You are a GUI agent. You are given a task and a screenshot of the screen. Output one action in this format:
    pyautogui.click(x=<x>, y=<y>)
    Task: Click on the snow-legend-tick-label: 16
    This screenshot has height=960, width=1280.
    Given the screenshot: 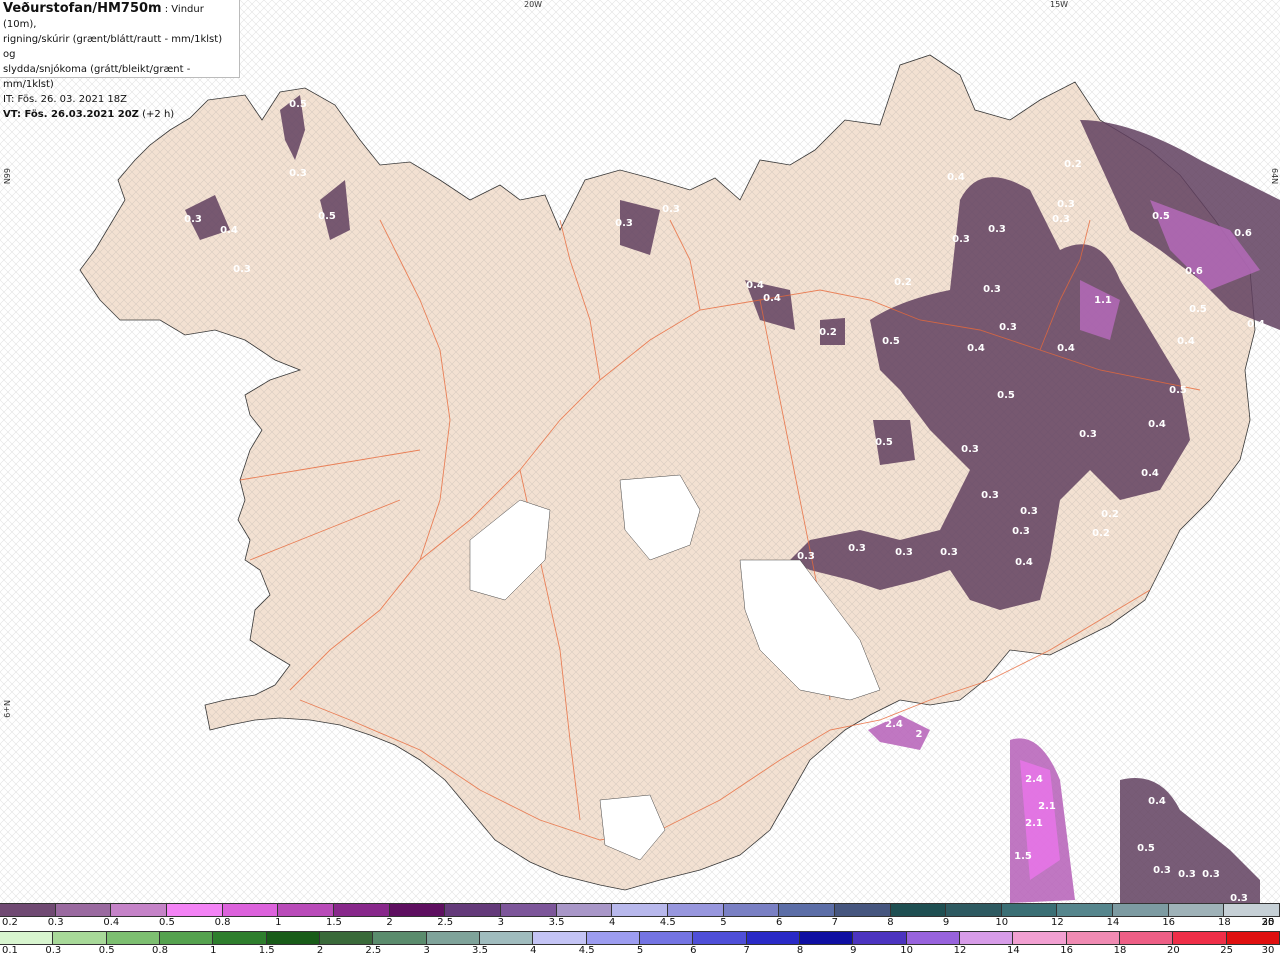 What is the action you would take?
    pyautogui.click(x=1169, y=922)
    